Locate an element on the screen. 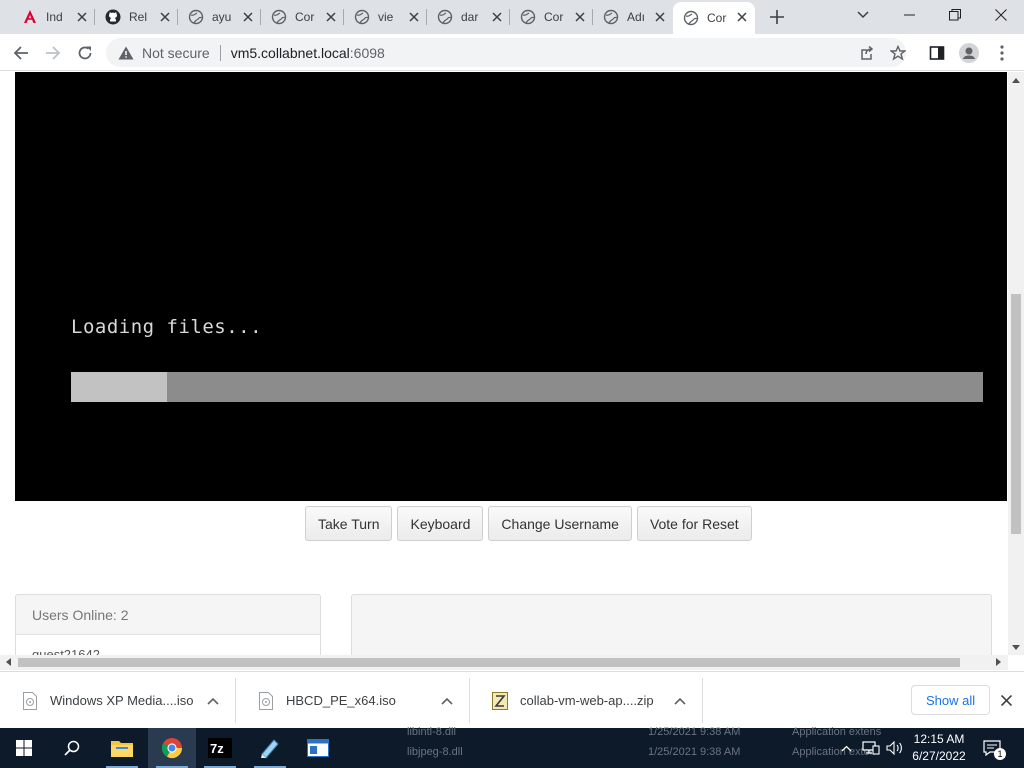 This screenshot has width=1024, height=768. browser-toolbar: Not secure vm5.collabnet.local:6098 is located at coordinates (512, 52).